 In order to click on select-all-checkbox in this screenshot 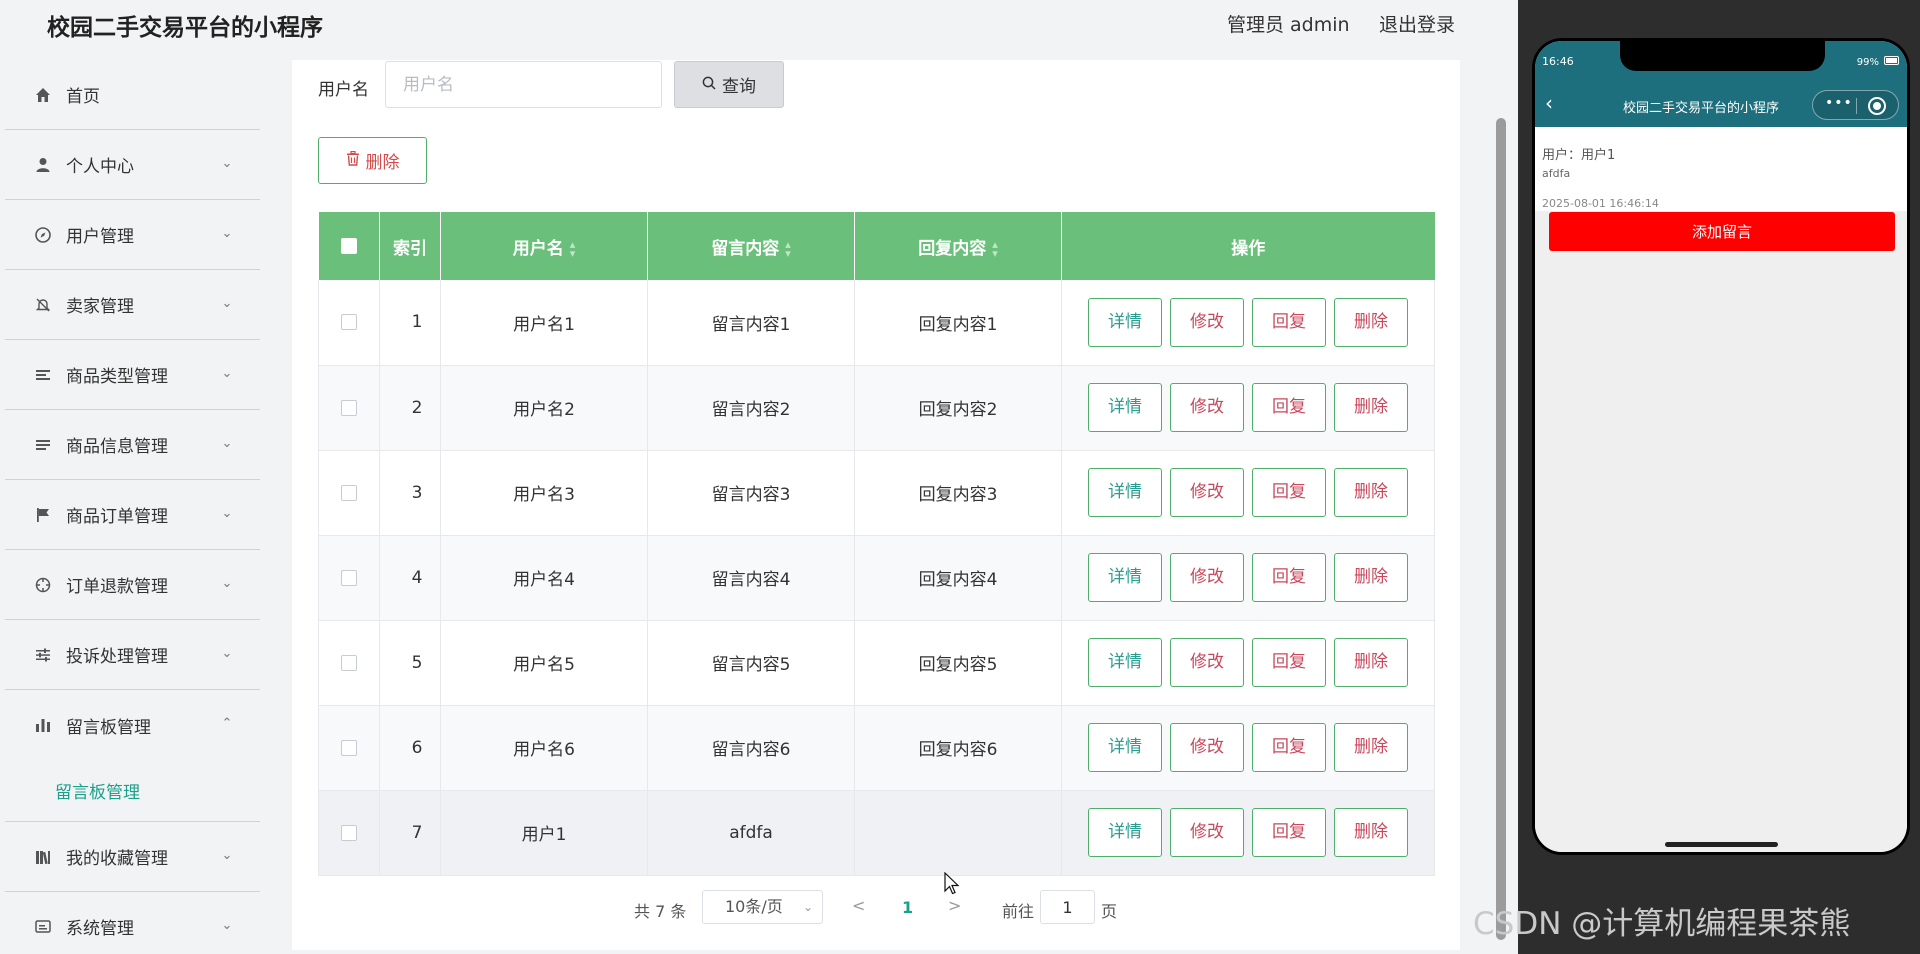, I will do `click(348, 246)`.